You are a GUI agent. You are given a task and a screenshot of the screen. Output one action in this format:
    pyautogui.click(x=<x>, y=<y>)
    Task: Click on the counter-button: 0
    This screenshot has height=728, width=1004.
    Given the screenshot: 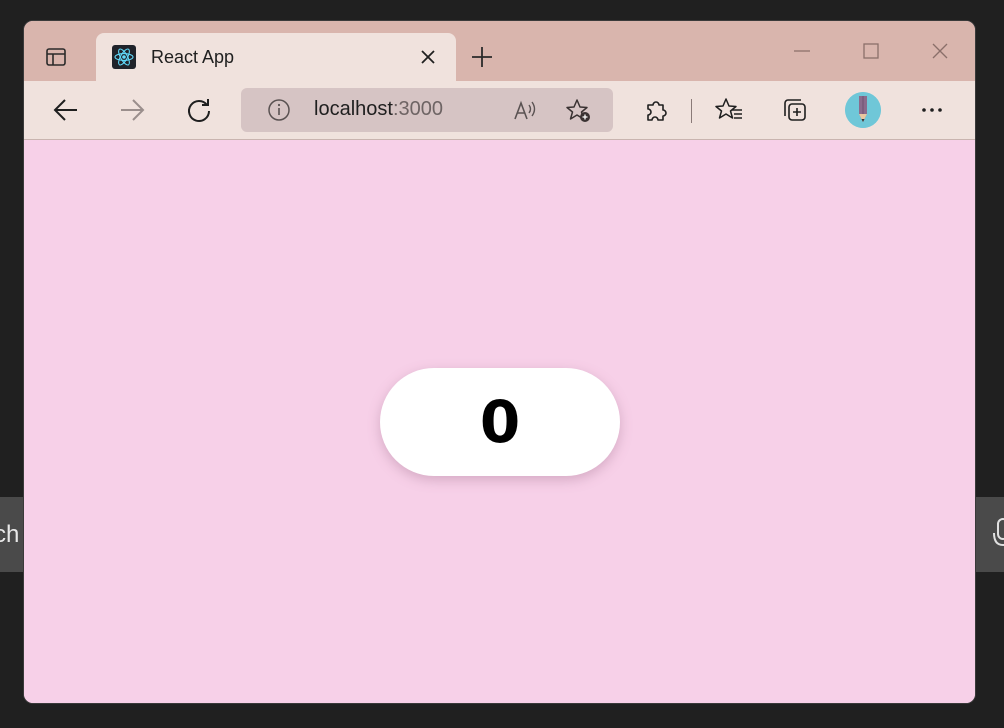 What is the action you would take?
    pyautogui.click(x=500, y=422)
    